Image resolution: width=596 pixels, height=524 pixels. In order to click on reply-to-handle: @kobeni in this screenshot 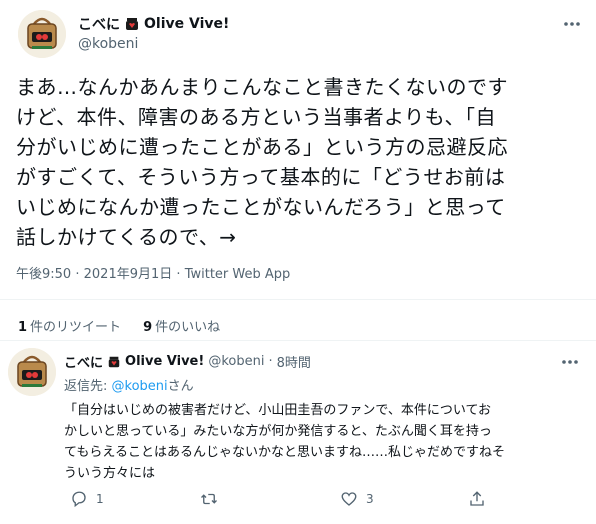, I will do `click(140, 386)`.